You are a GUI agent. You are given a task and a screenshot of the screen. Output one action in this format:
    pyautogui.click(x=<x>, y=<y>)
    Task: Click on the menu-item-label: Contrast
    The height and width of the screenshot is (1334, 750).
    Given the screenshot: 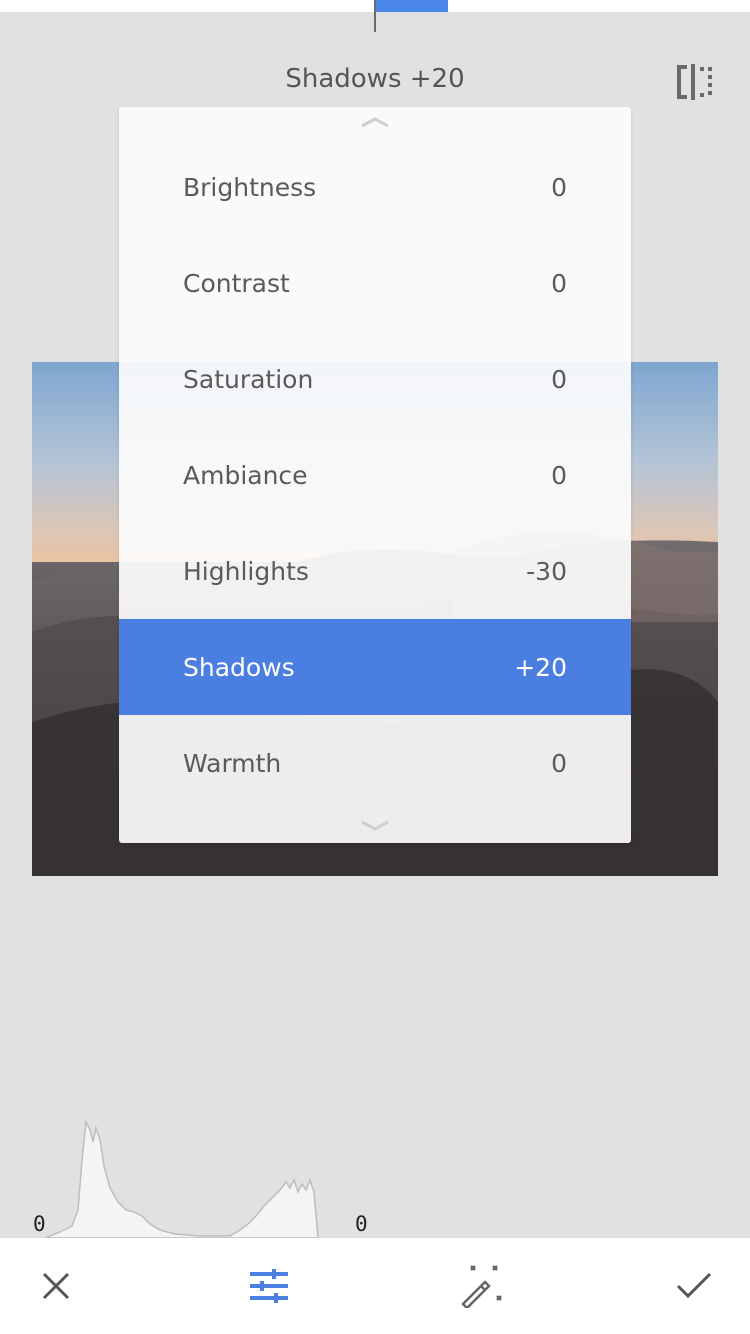 What is the action you would take?
    pyautogui.click(x=236, y=283)
    